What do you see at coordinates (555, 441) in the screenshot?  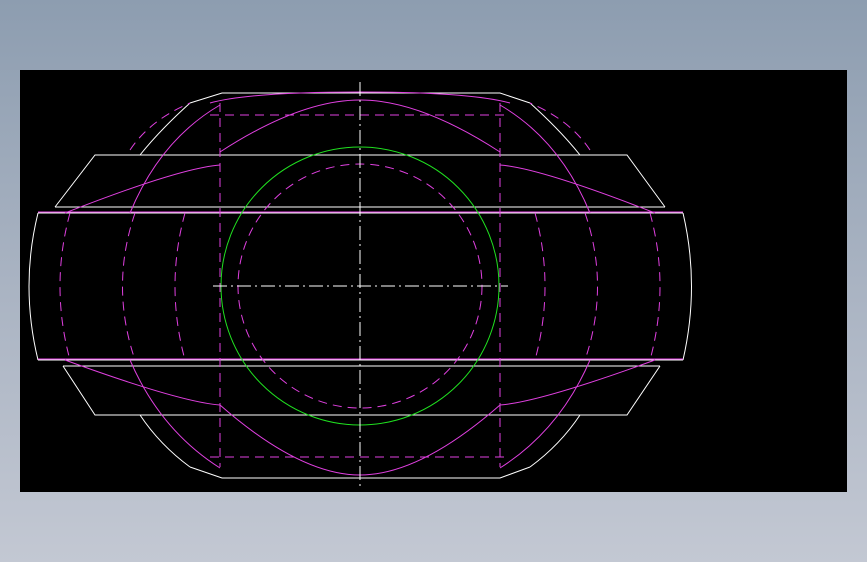 I see `outer-arc-lower-right` at bounding box center [555, 441].